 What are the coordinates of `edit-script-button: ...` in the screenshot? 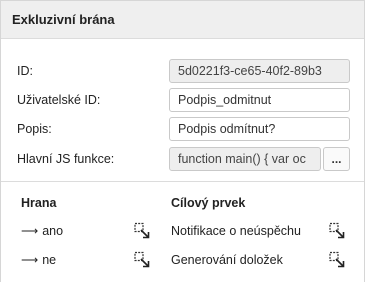 It's located at (336, 159).